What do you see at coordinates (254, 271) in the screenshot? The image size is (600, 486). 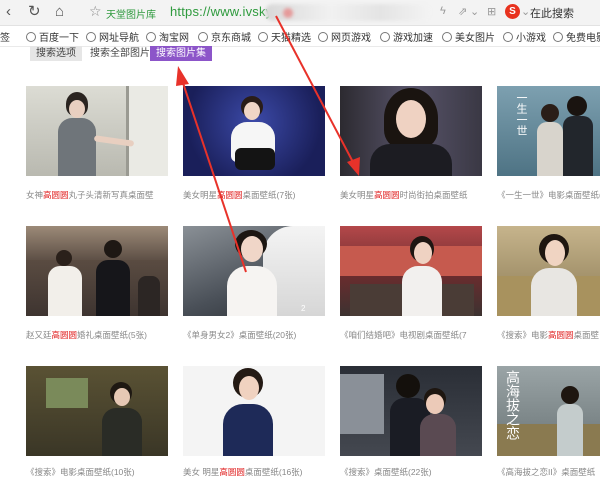 I see `image-thumbnail: 2` at bounding box center [254, 271].